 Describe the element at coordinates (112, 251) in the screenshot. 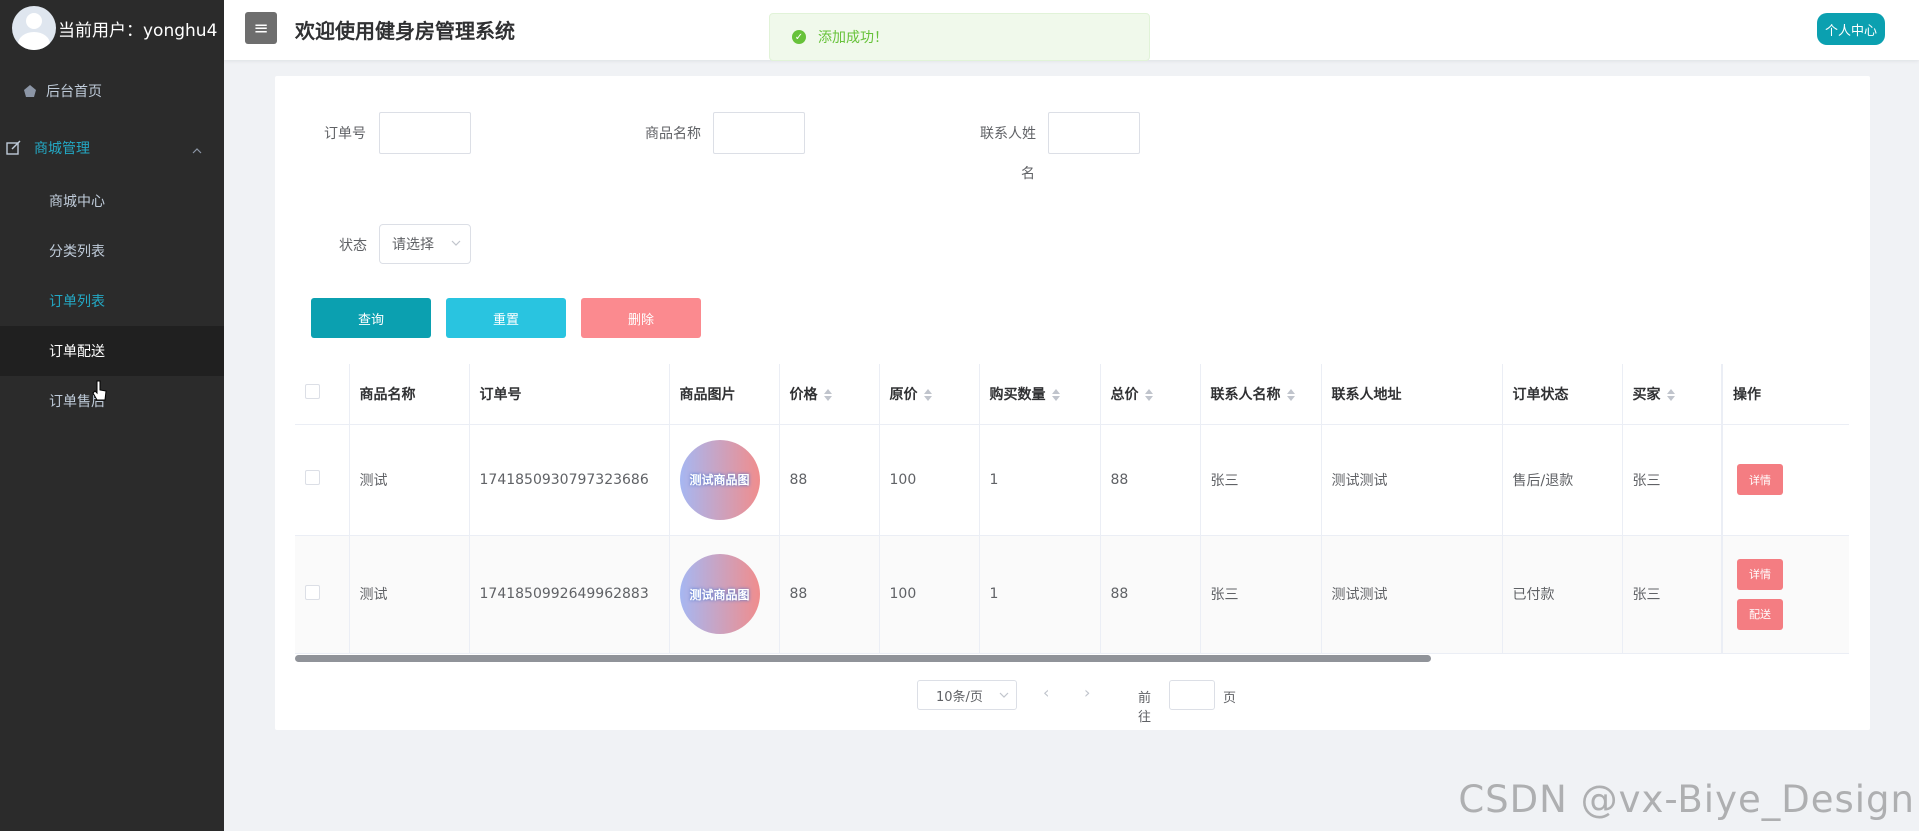

I see `sidebar-item-category-list: 分类列表` at that location.